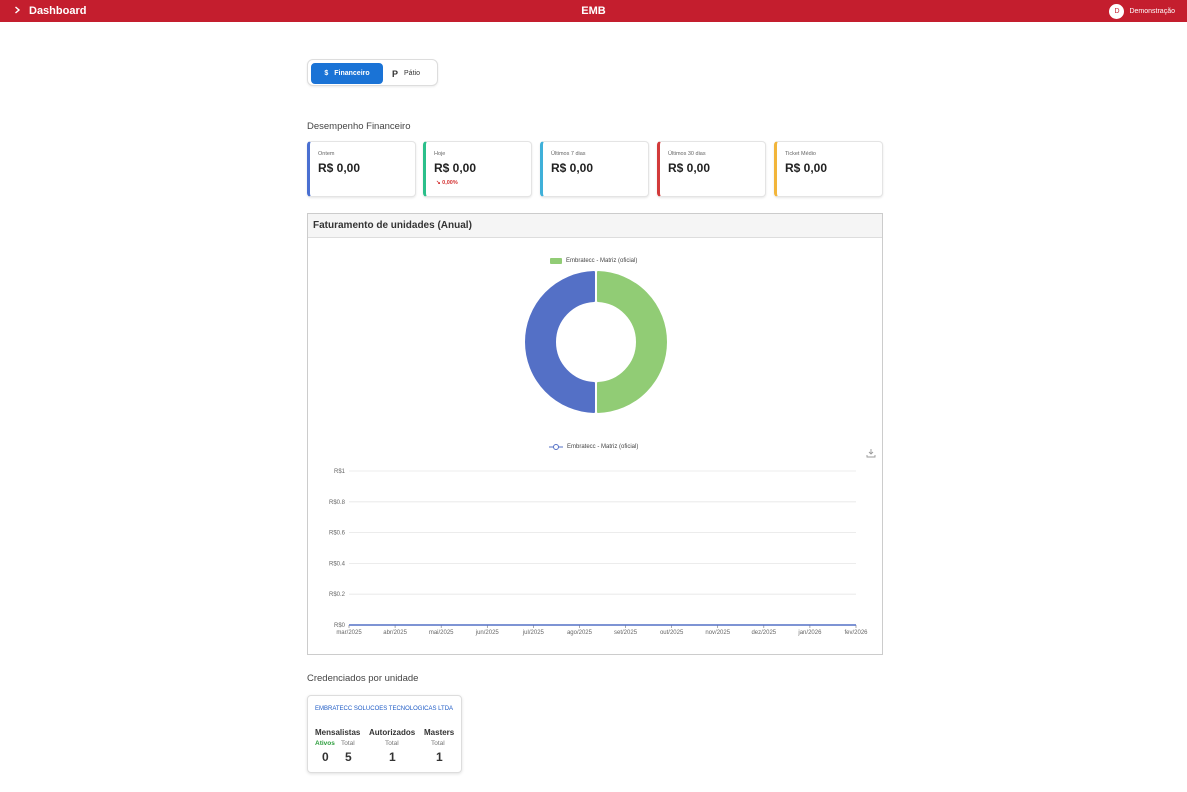  Describe the element at coordinates (395, 633) in the screenshot. I see `x-tick-label: abr/2025` at that location.